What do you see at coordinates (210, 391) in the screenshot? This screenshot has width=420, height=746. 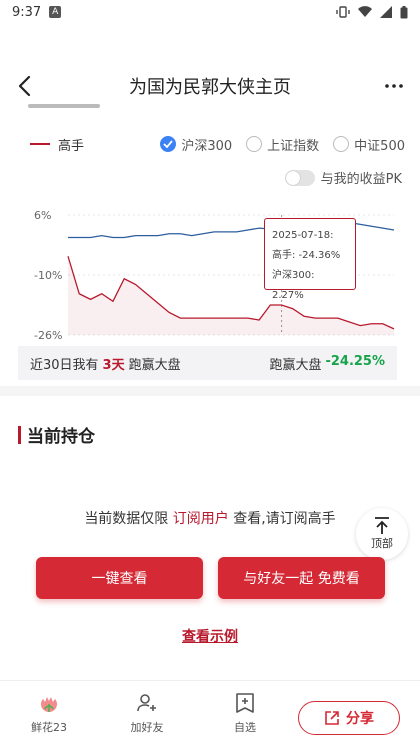 I see `section-divider` at bounding box center [210, 391].